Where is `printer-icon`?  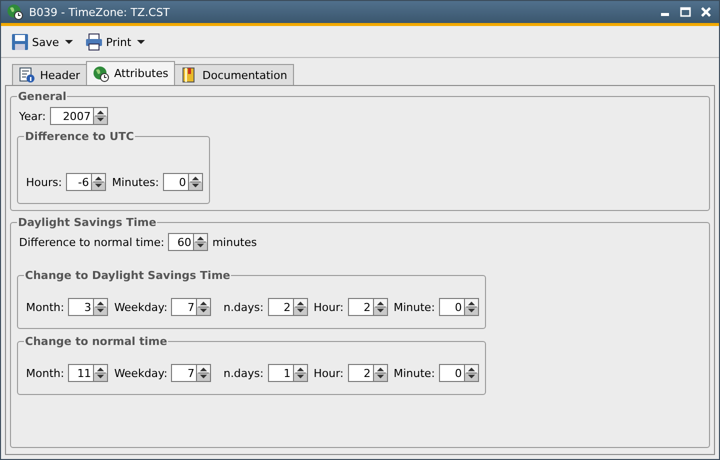 printer-icon is located at coordinates (94, 42).